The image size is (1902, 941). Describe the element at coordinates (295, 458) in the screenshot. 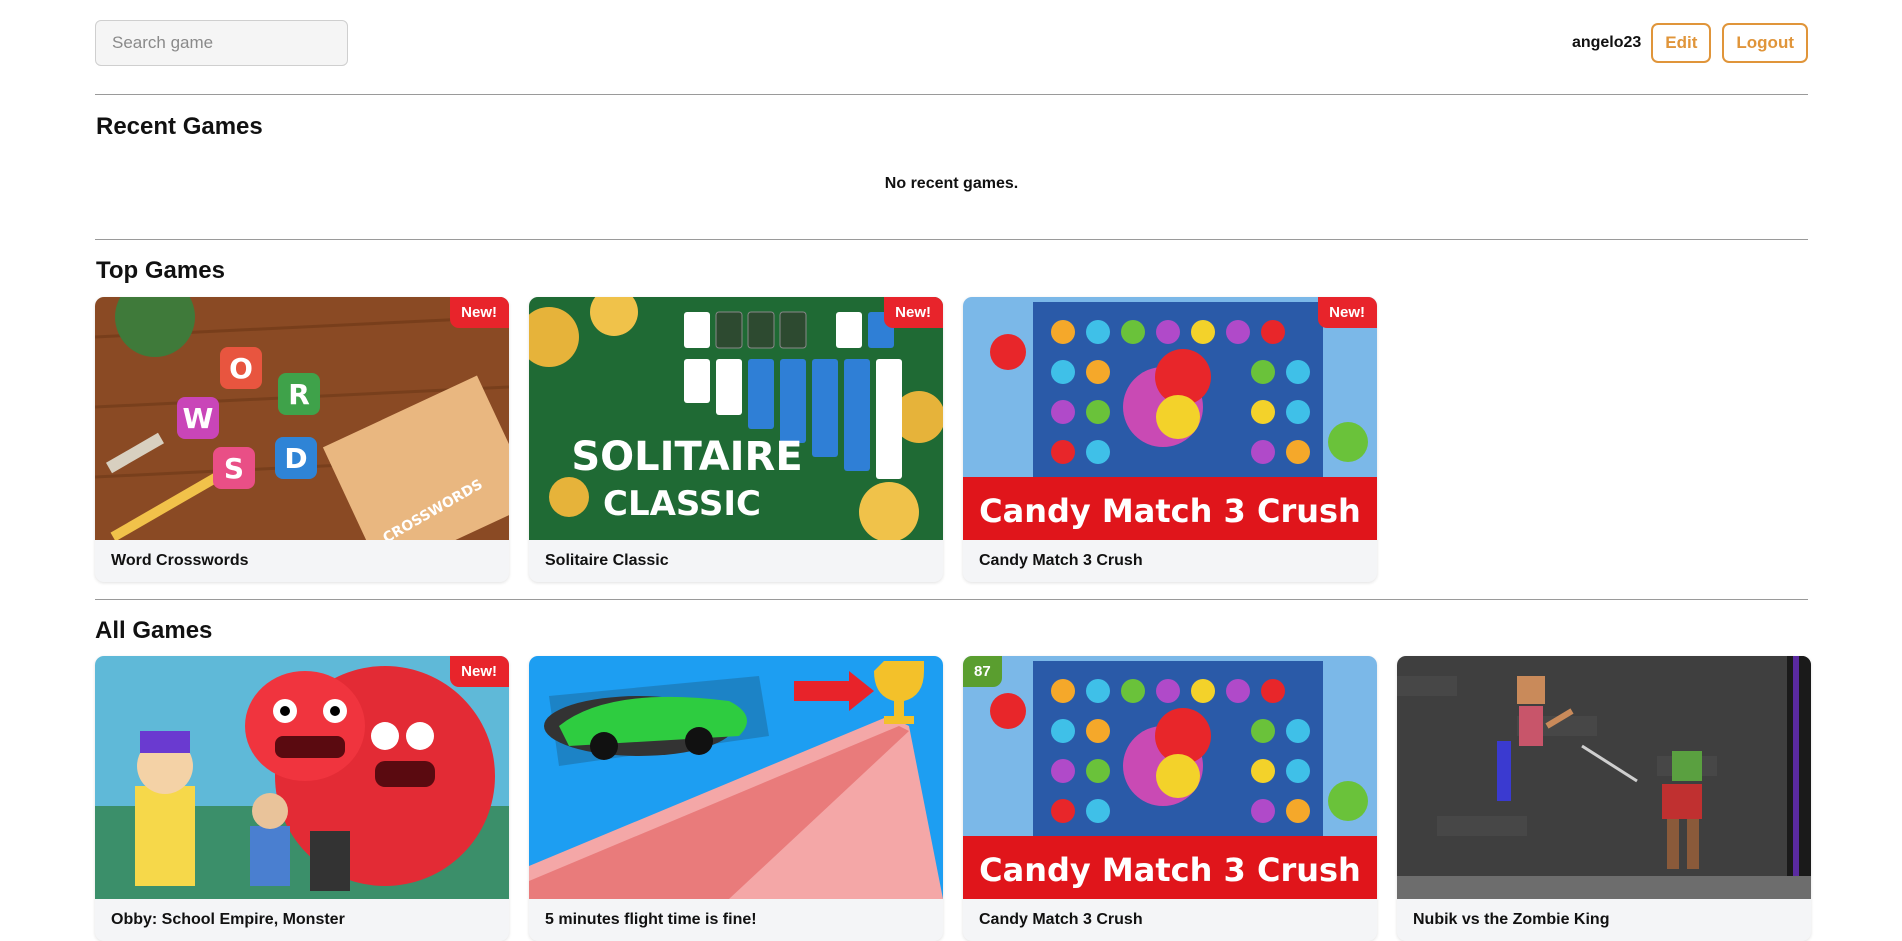

I see `thumb-letter: D` at that location.